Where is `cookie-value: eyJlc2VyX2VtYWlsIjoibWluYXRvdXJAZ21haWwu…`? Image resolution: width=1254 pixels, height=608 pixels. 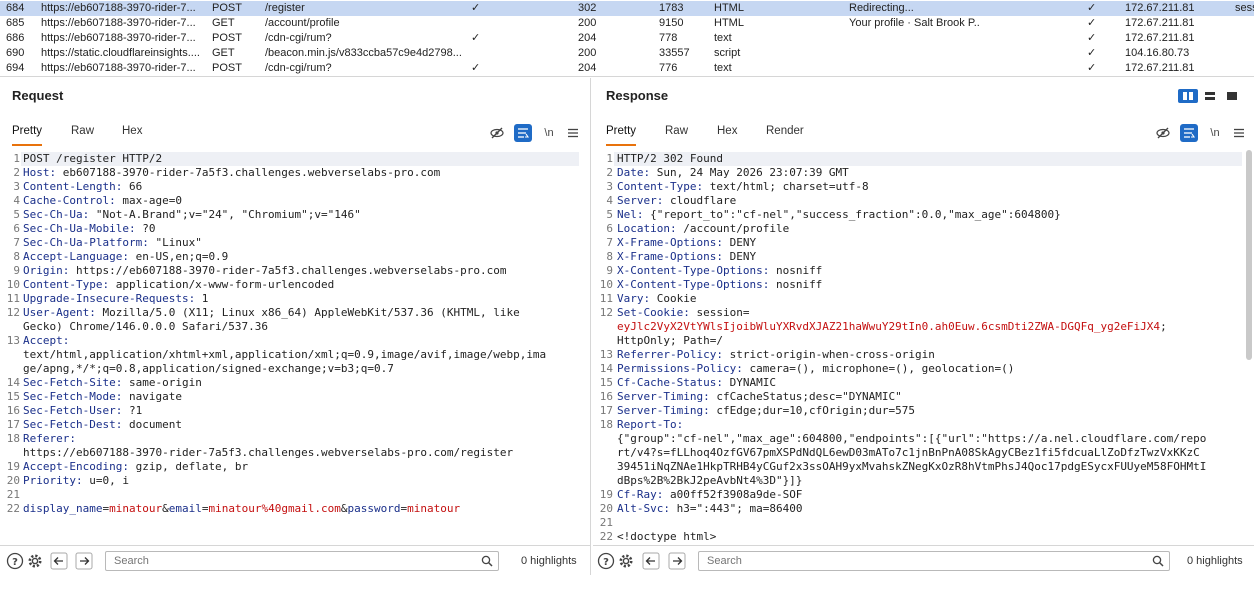
cookie-value: eyJlc2VyX2VtYWlsIjoibWluYXRvdXJAZ21haWwu… is located at coordinates (889, 326).